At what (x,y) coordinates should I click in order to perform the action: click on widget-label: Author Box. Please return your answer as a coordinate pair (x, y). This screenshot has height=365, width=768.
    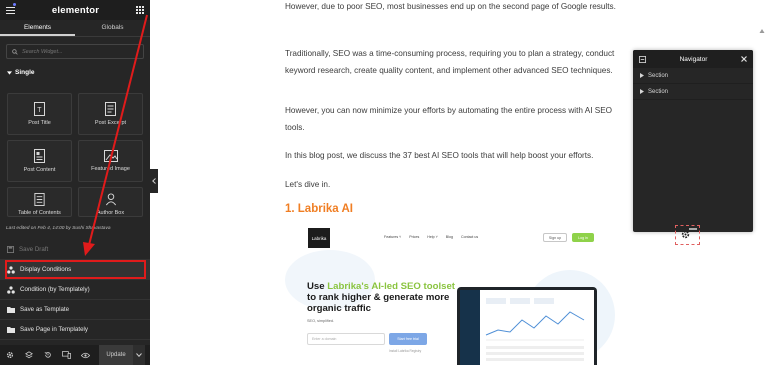
    Looking at the image, I should click on (110, 213).